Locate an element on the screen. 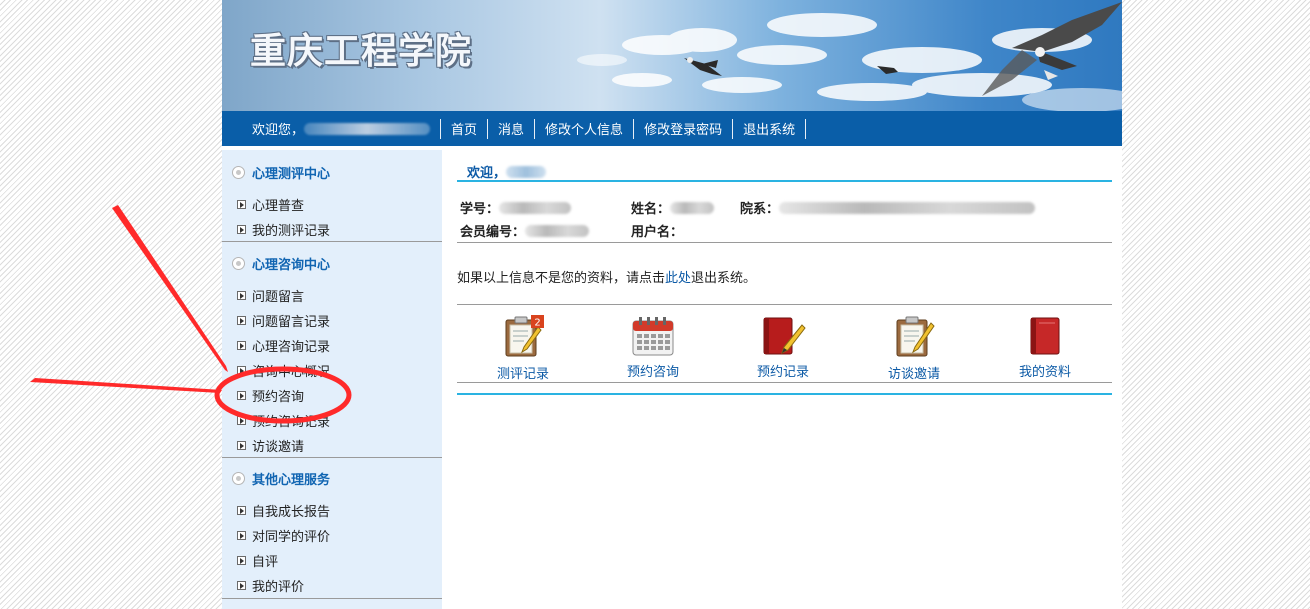 The height and width of the screenshot is (609, 1310). shortcut-interview-invites: 访谈邀请 is located at coordinates (914, 348).